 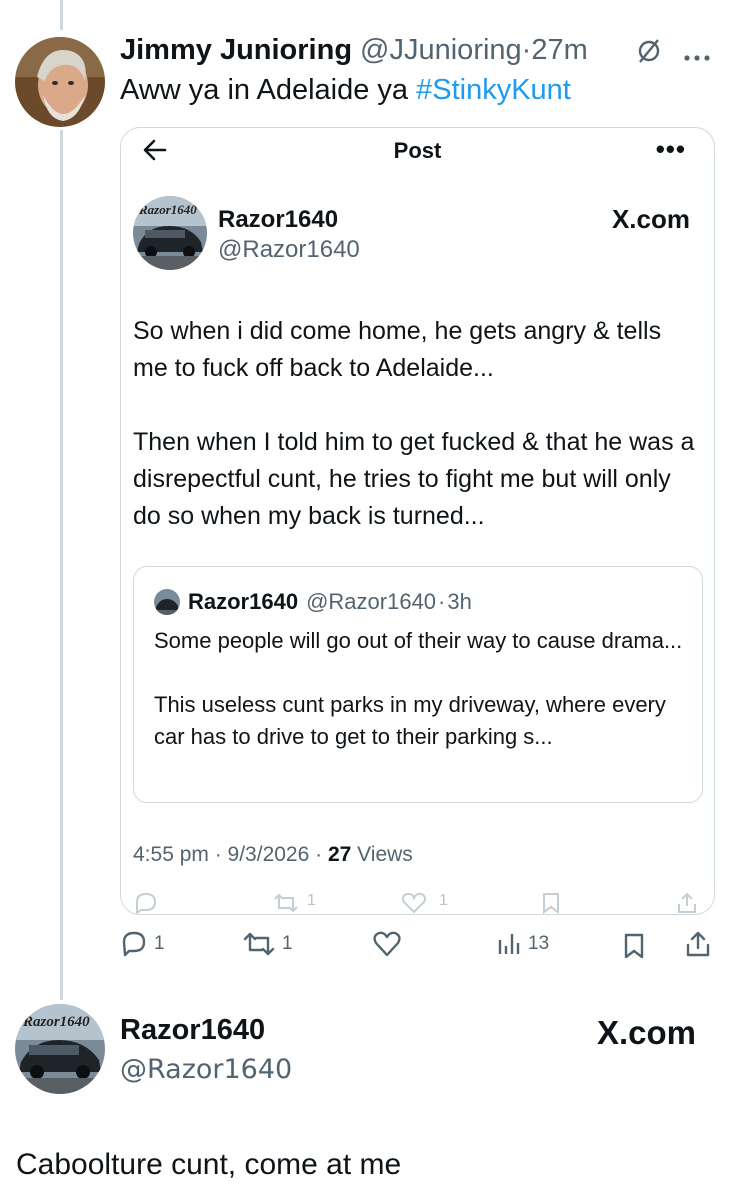 I want to click on embed-like-count: 1, so click(x=443, y=900).